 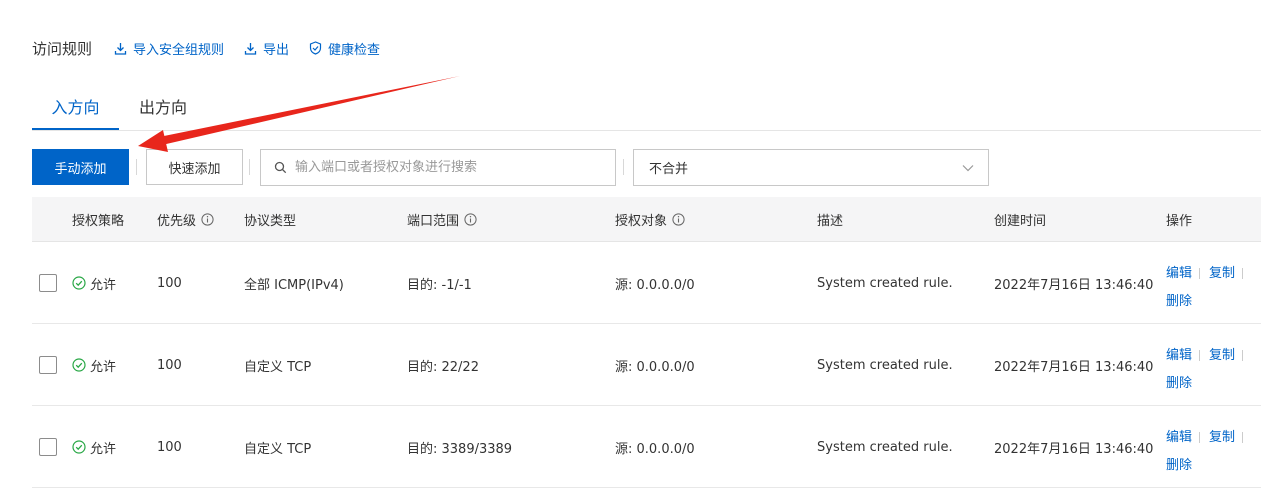 What do you see at coordinates (460, 449) in the screenshot?
I see `port-range-cell: 目的: 3389/3389` at bounding box center [460, 449].